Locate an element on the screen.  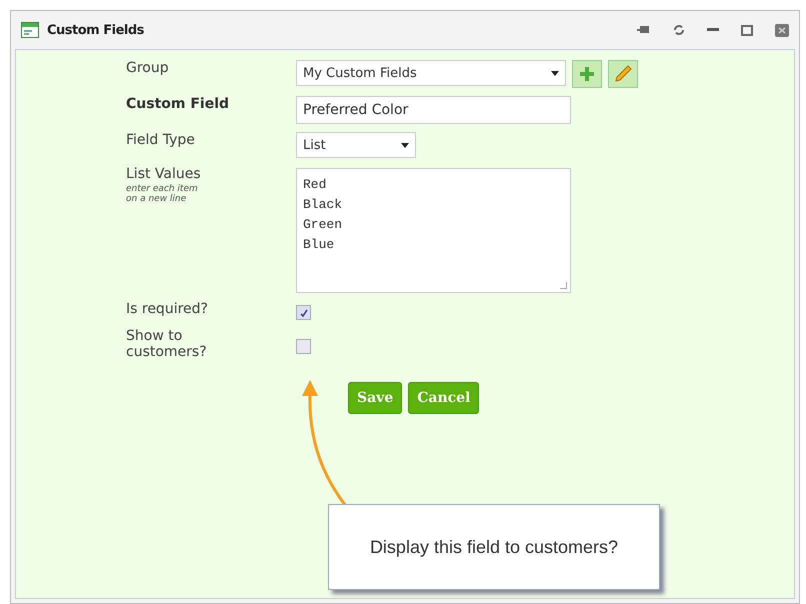
pencil-icon is located at coordinates (623, 74).